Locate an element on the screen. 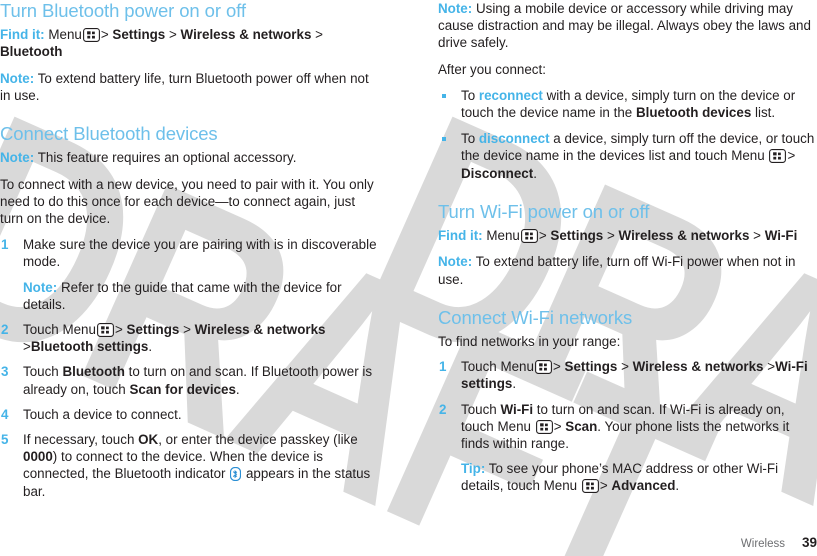 This screenshot has height=556, width=817. tip-bold-advanced: Advanced is located at coordinates (643, 486).